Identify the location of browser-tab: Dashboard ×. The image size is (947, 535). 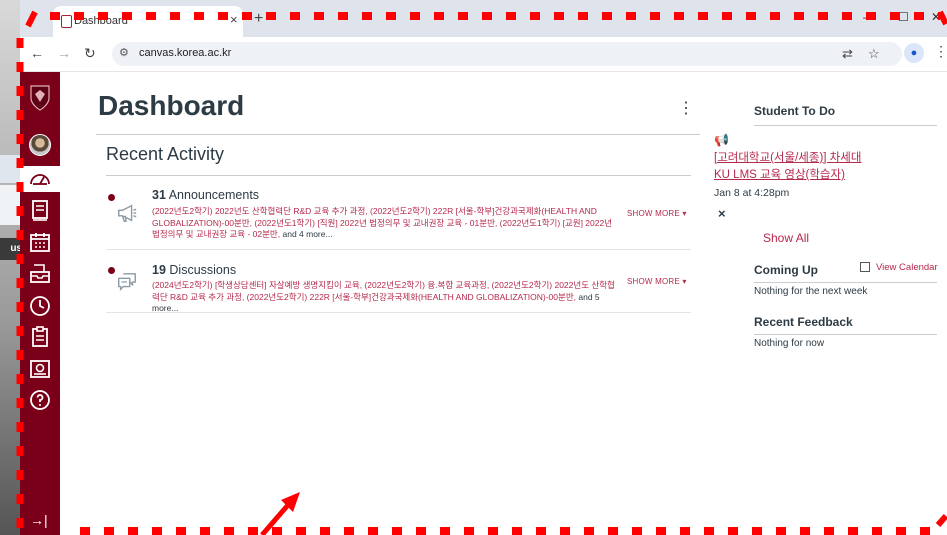
(148, 21).